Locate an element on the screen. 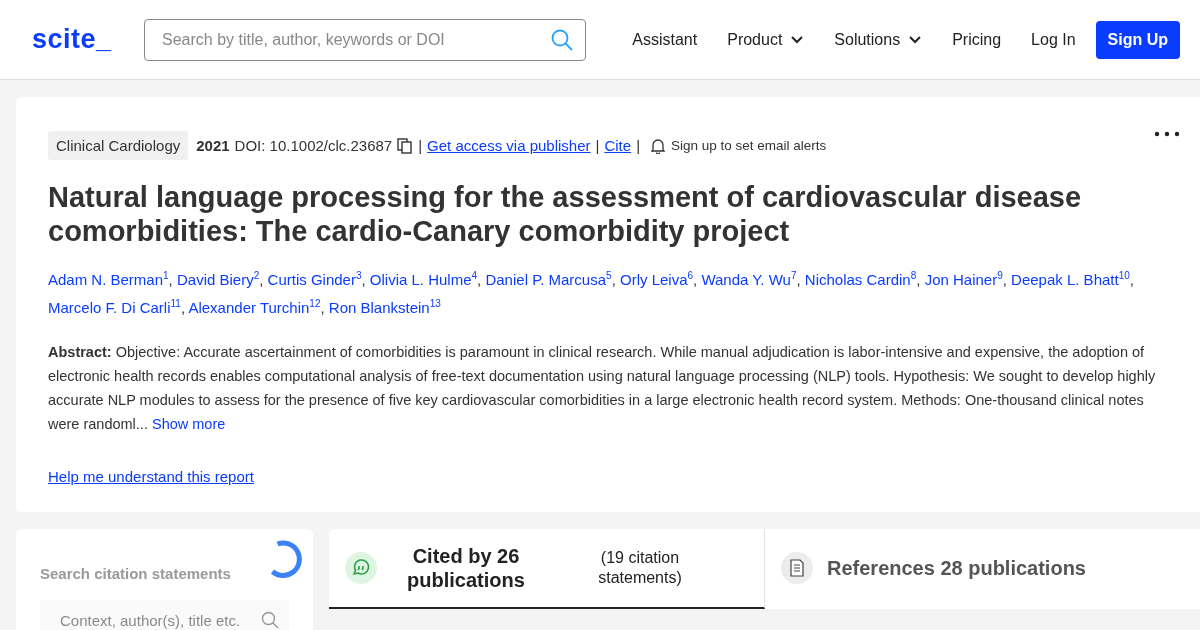 This screenshot has width=1200, height=630. author-link: Ron Blankstein$^{13}$ is located at coordinates (384, 307).